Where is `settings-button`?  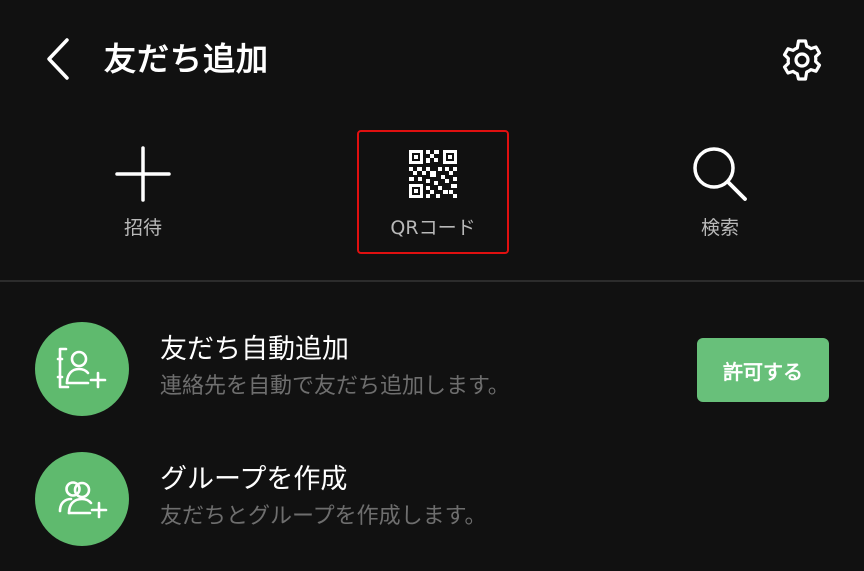 settings-button is located at coordinates (802, 60).